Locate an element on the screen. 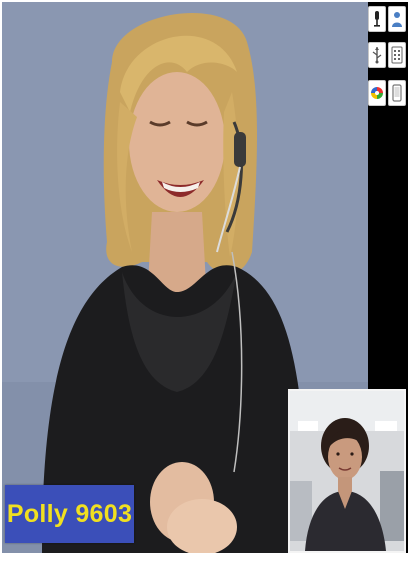 The image size is (408, 563). color-wheel-icon is located at coordinates (377, 93).